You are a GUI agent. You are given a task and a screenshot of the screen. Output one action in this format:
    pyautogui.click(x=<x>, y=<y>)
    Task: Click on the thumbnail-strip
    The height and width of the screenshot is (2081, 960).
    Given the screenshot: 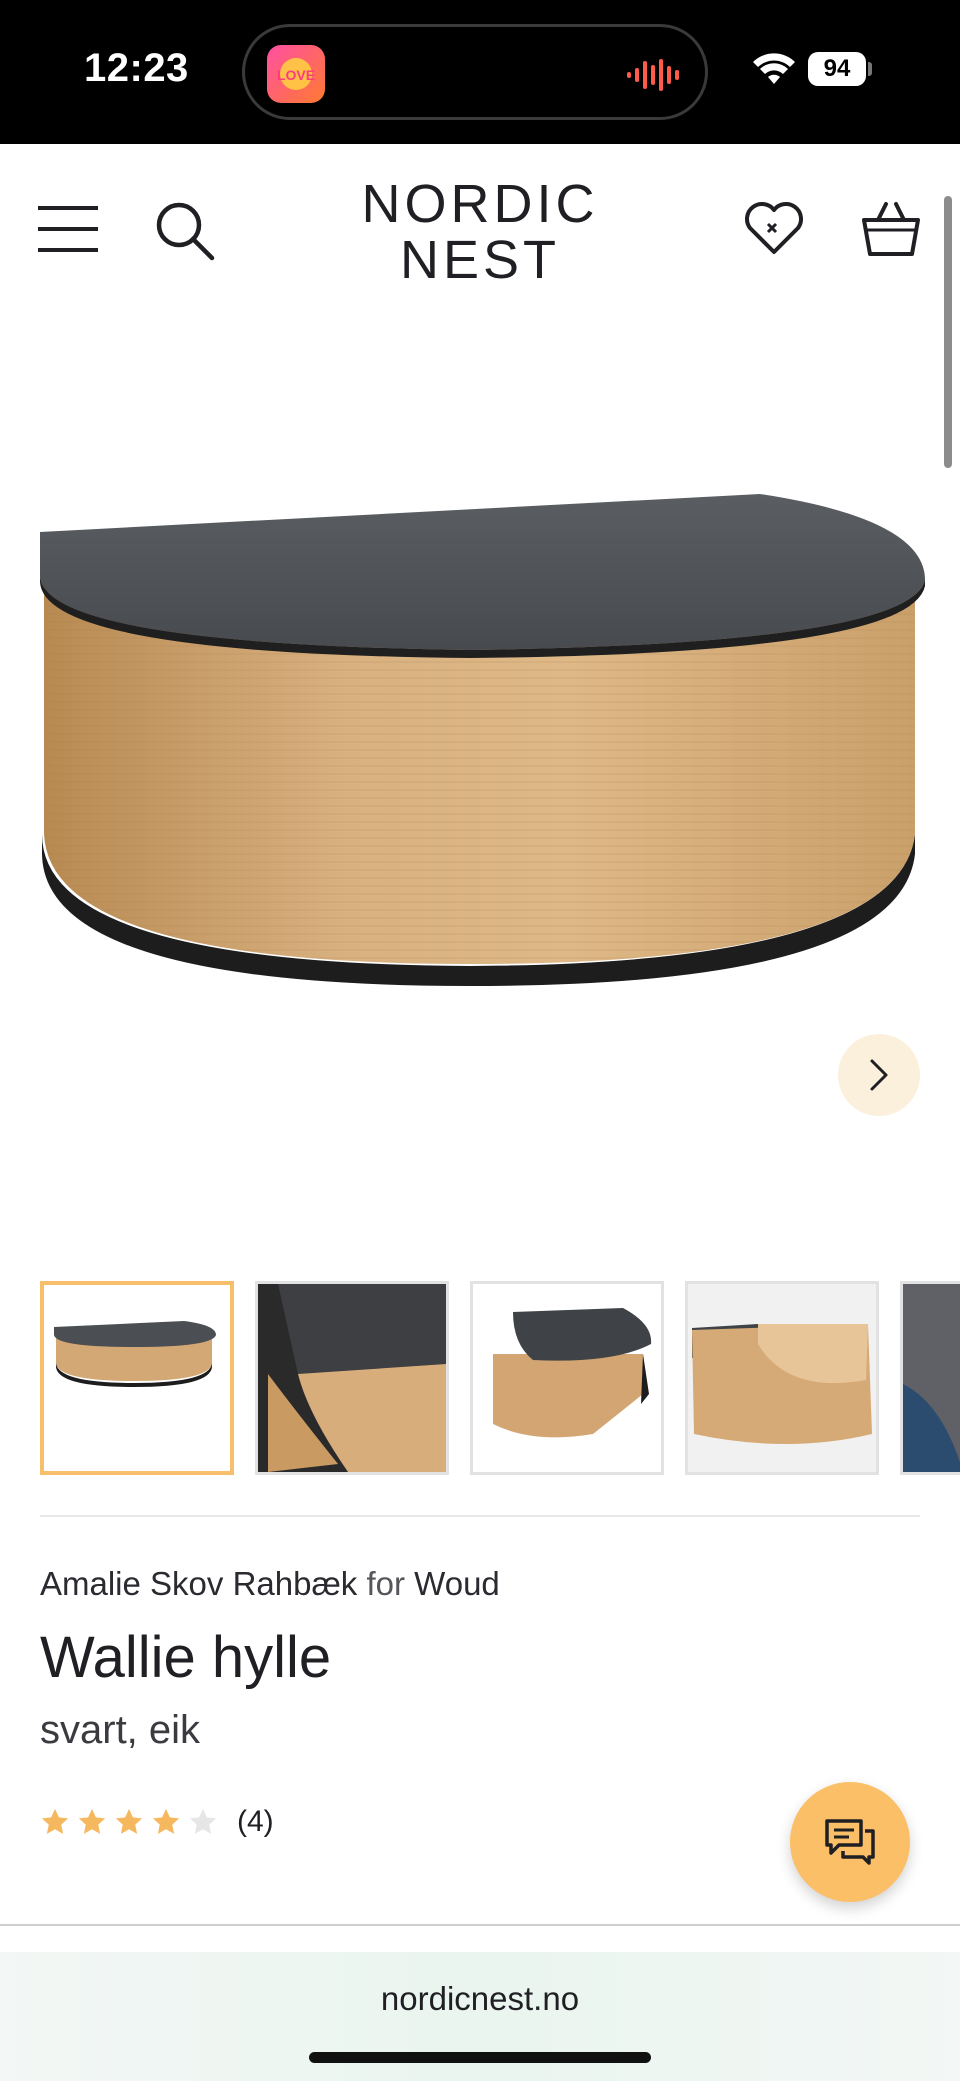 What is the action you would take?
    pyautogui.click(x=500, y=1379)
    